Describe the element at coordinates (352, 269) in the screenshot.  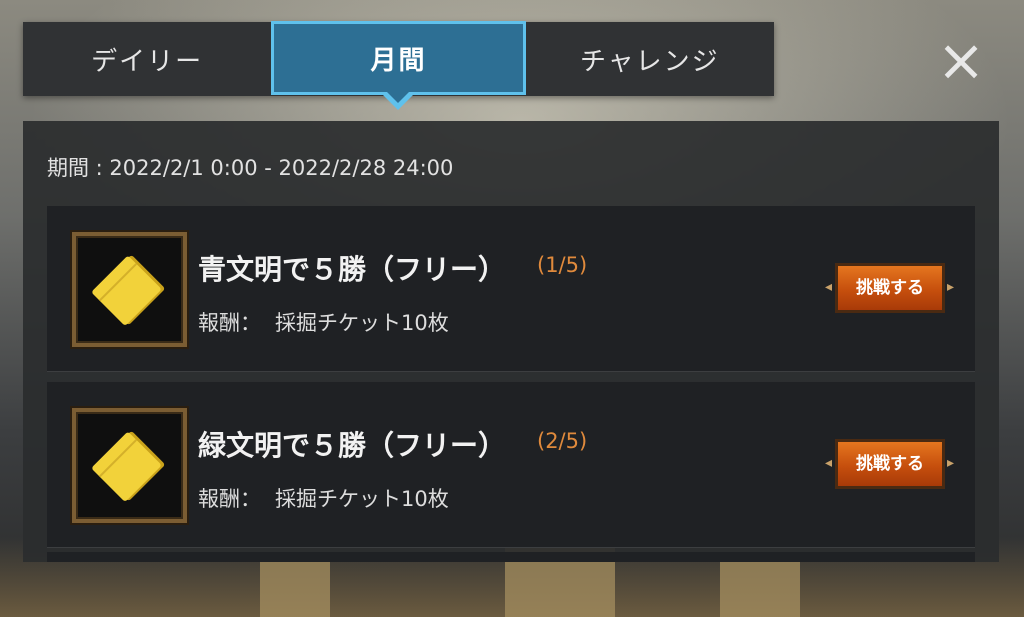
I see `mission-title: 青文明で５勝（フリー）` at that location.